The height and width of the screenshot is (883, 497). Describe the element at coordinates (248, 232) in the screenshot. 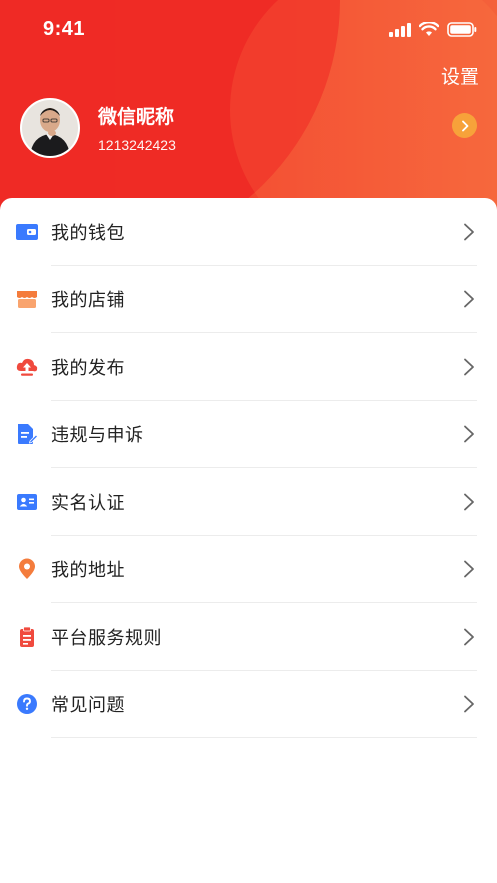

I see `menu-item-wallet: 我的钱包` at that location.